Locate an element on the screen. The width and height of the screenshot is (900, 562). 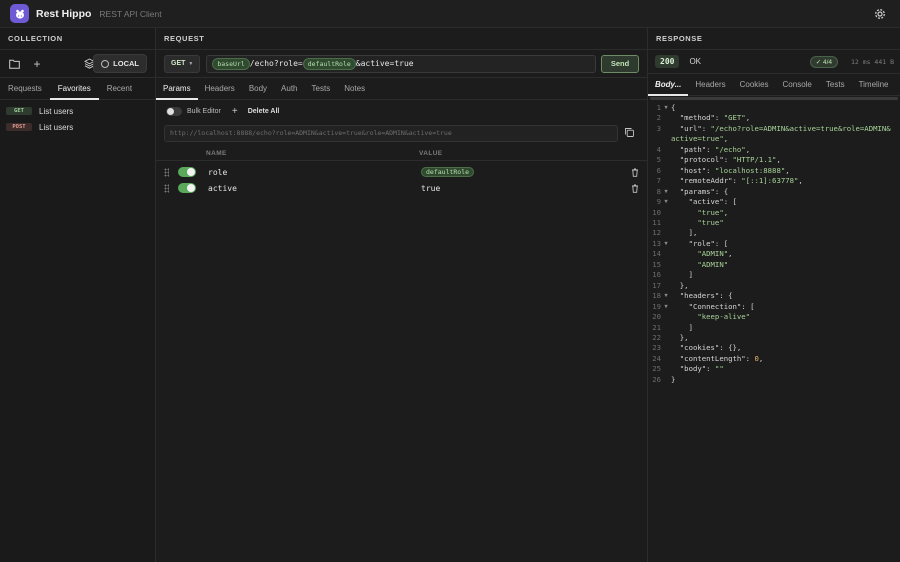
code-text: "protocol": "HTTP/1.1", is located at coordinates (726, 160).